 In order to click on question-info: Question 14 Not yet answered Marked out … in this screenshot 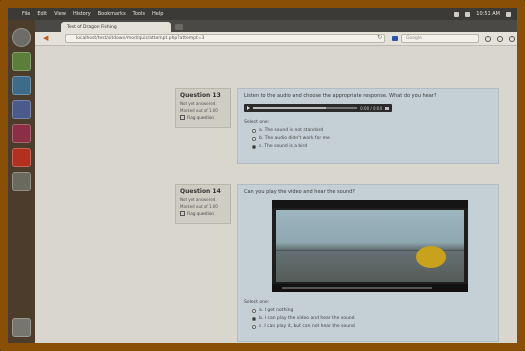, I will do `click(203, 204)`.